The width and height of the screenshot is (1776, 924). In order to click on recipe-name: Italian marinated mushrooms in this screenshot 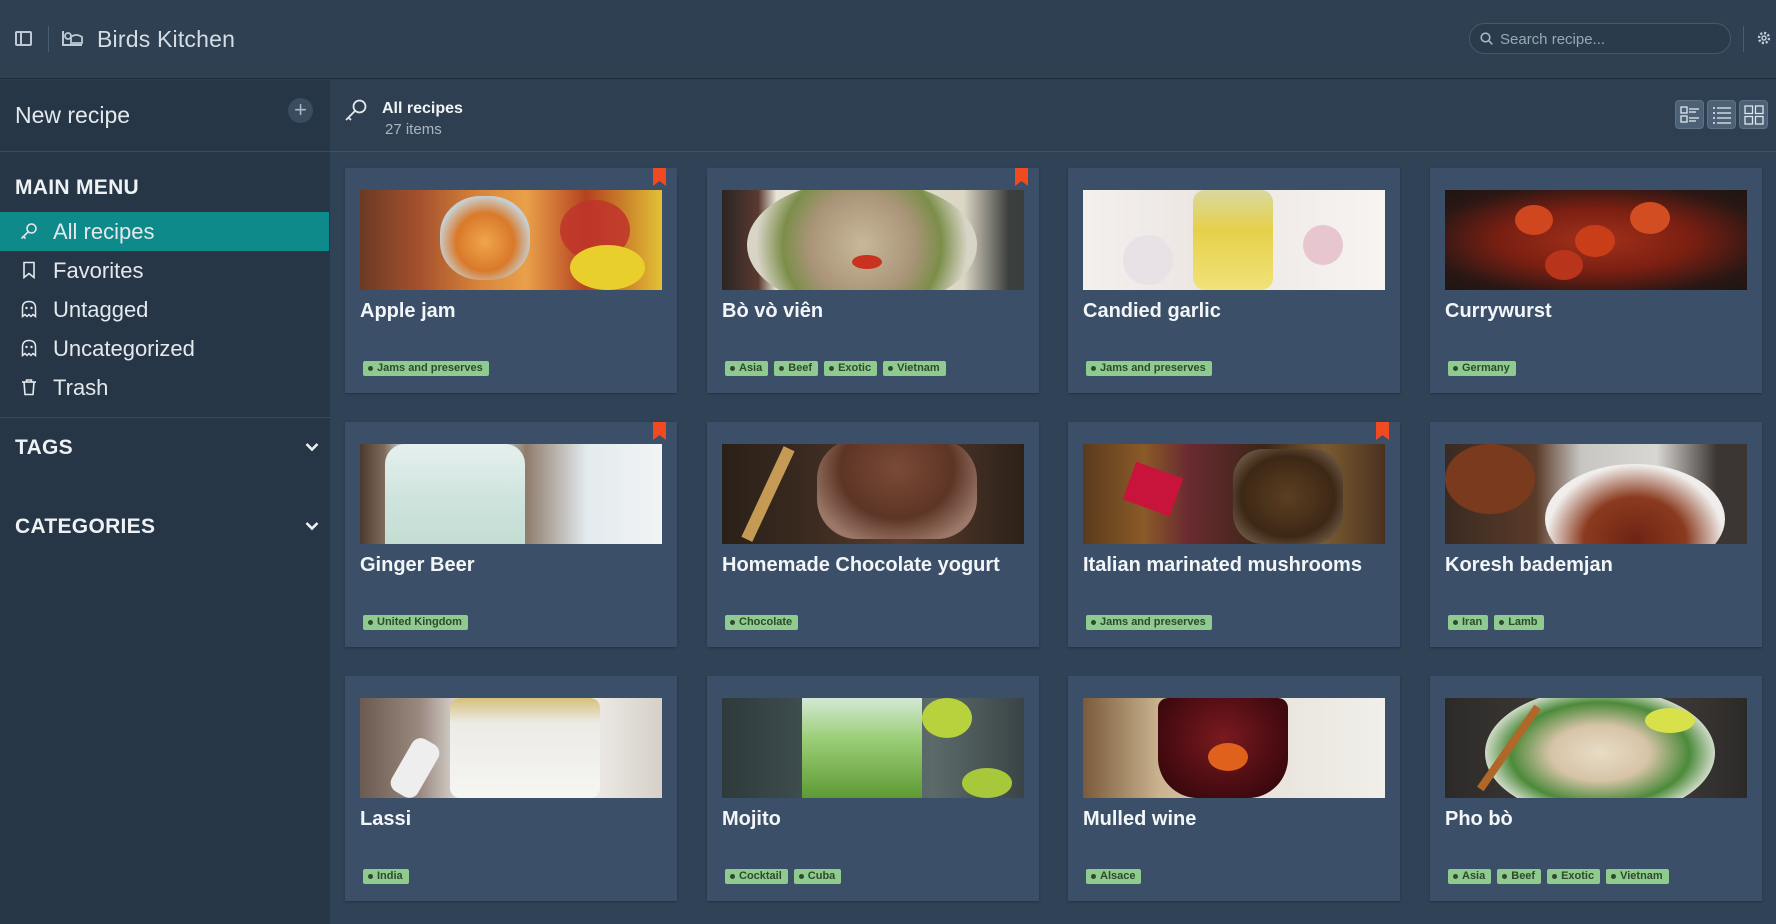, I will do `click(1222, 565)`.